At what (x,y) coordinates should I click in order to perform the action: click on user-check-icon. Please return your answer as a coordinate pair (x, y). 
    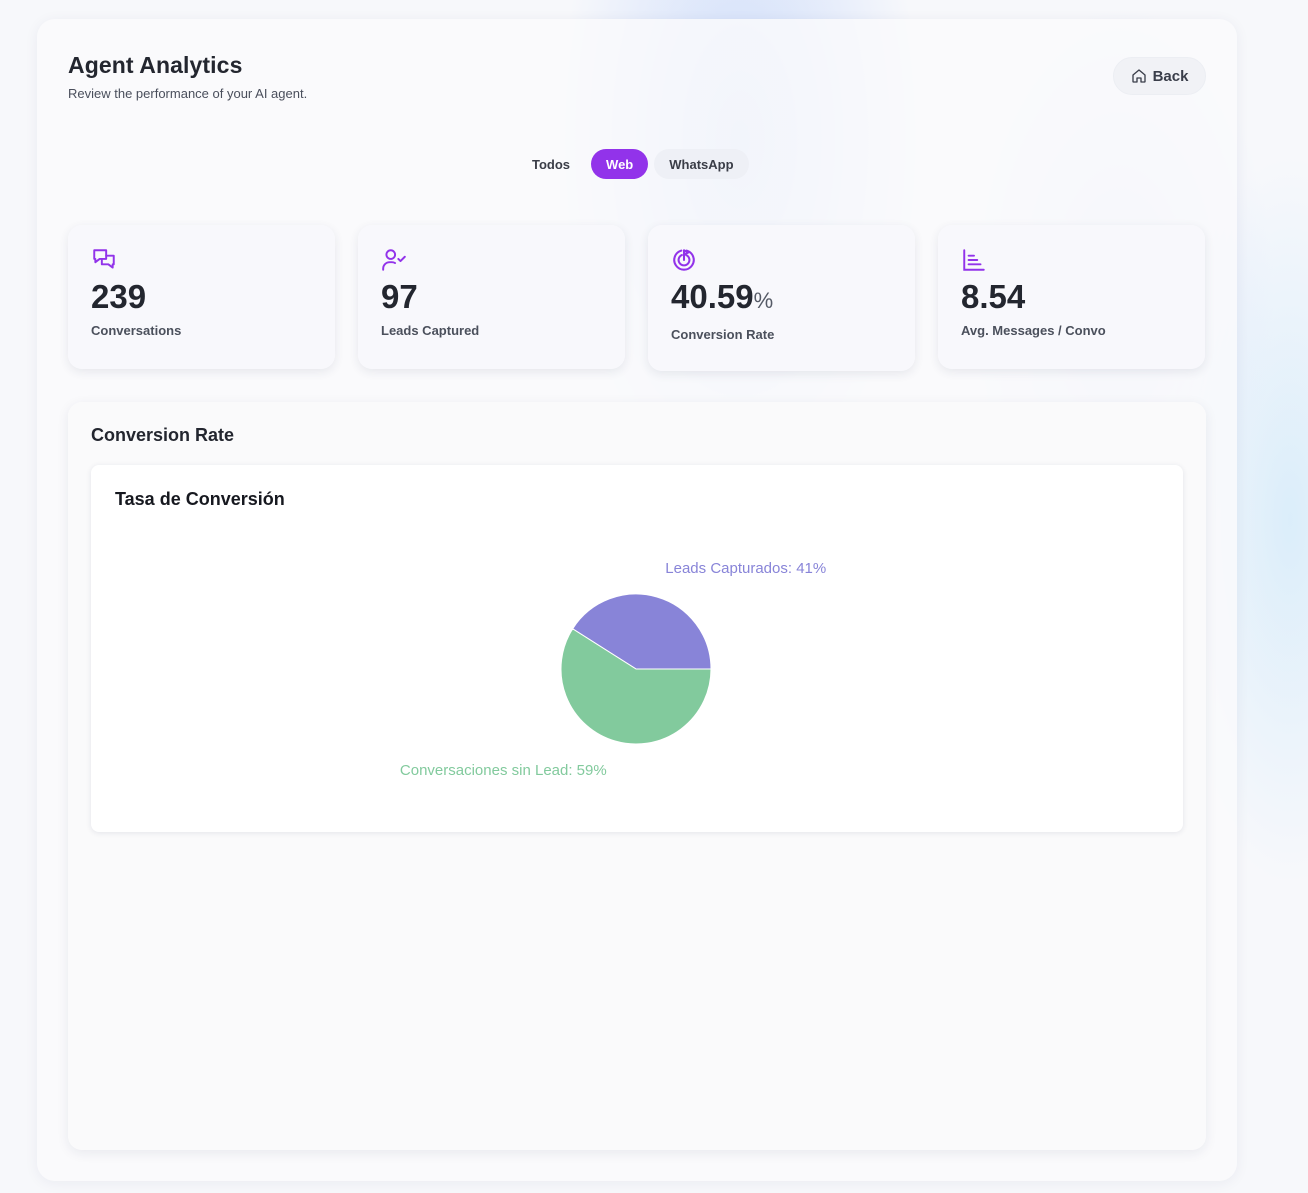
    Looking at the image, I should click on (394, 260).